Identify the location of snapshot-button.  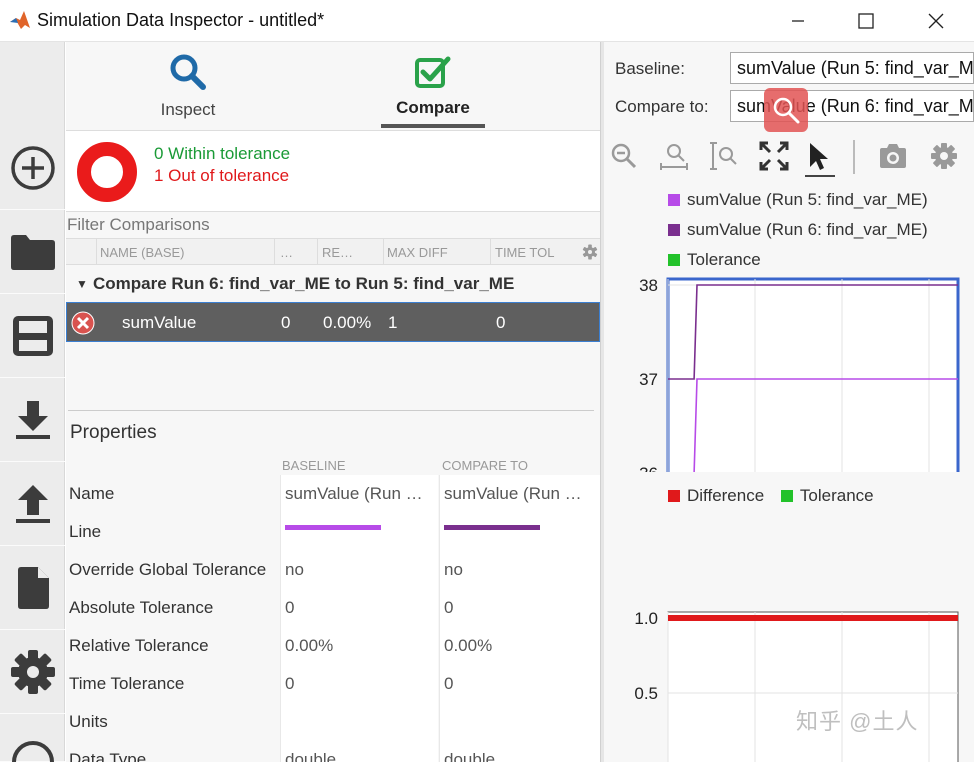
(893, 156).